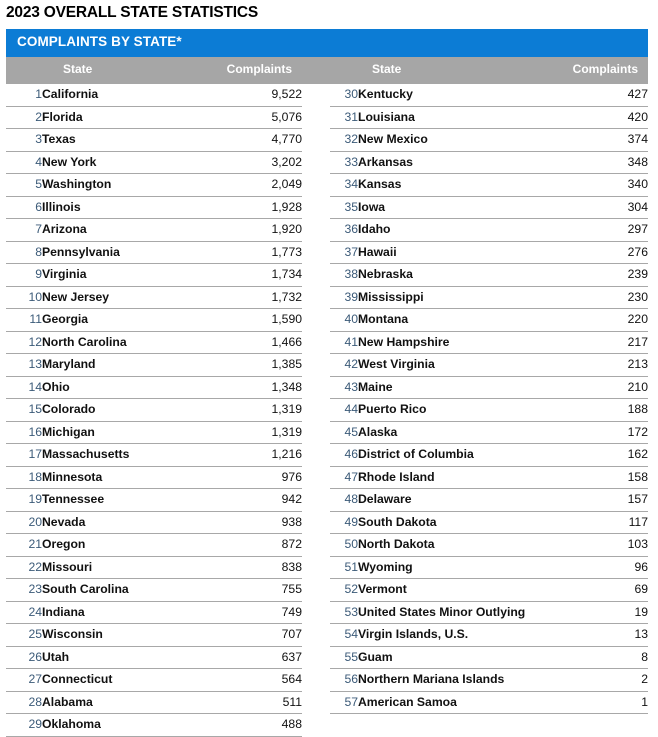 The height and width of the screenshot is (737, 658). Describe the element at coordinates (617, 432) in the screenshot. I see `row-complaints-value: 172` at that location.